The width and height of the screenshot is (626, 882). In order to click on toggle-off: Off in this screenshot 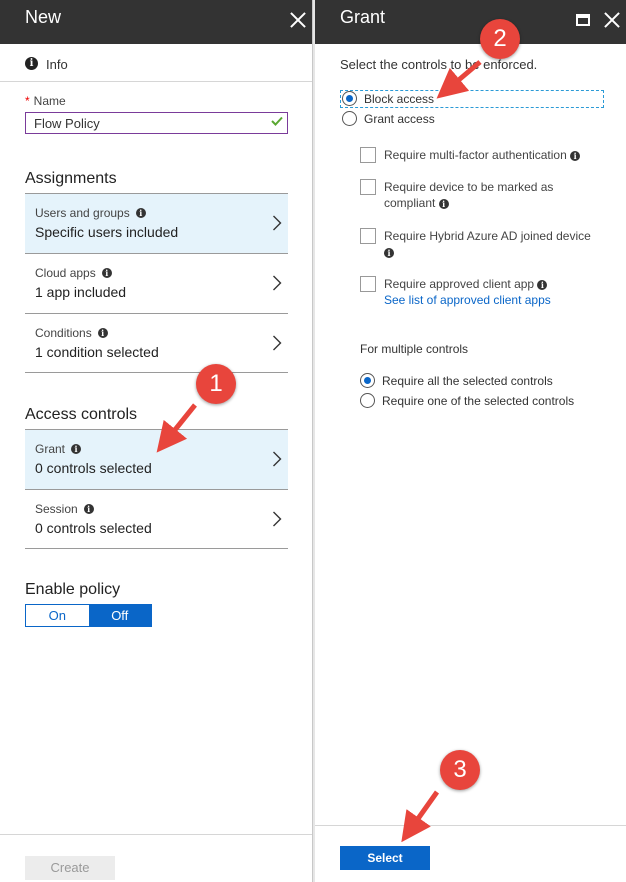, I will do `click(119, 615)`.